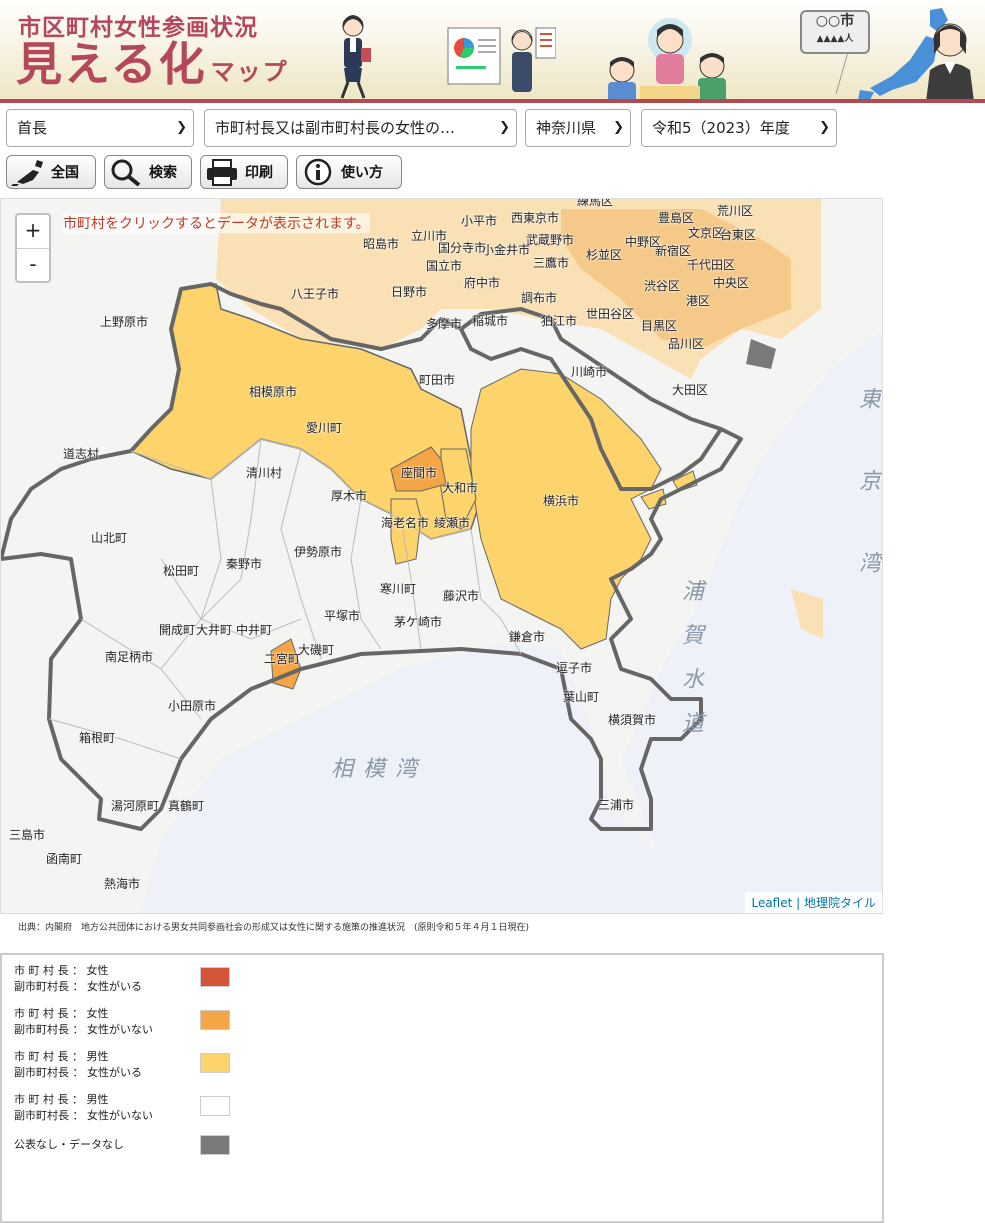  What do you see at coordinates (444, 323) in the screenshot?
I see `municipality-label: 多摩市` at bounding box center [444, 323].